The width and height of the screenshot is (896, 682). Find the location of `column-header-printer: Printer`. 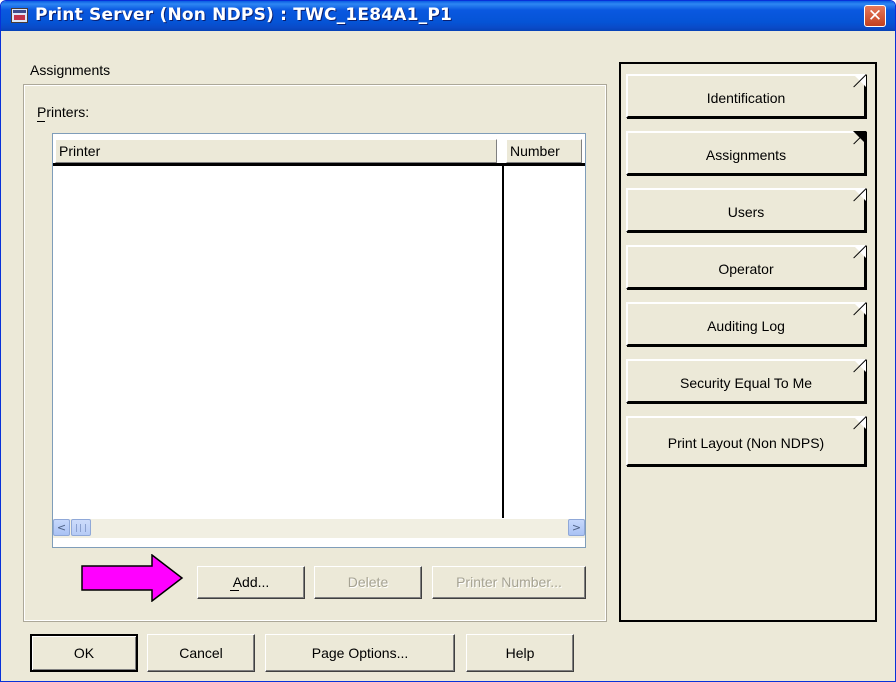

column-header-printer: Printer is located at coordinates (276, 151).